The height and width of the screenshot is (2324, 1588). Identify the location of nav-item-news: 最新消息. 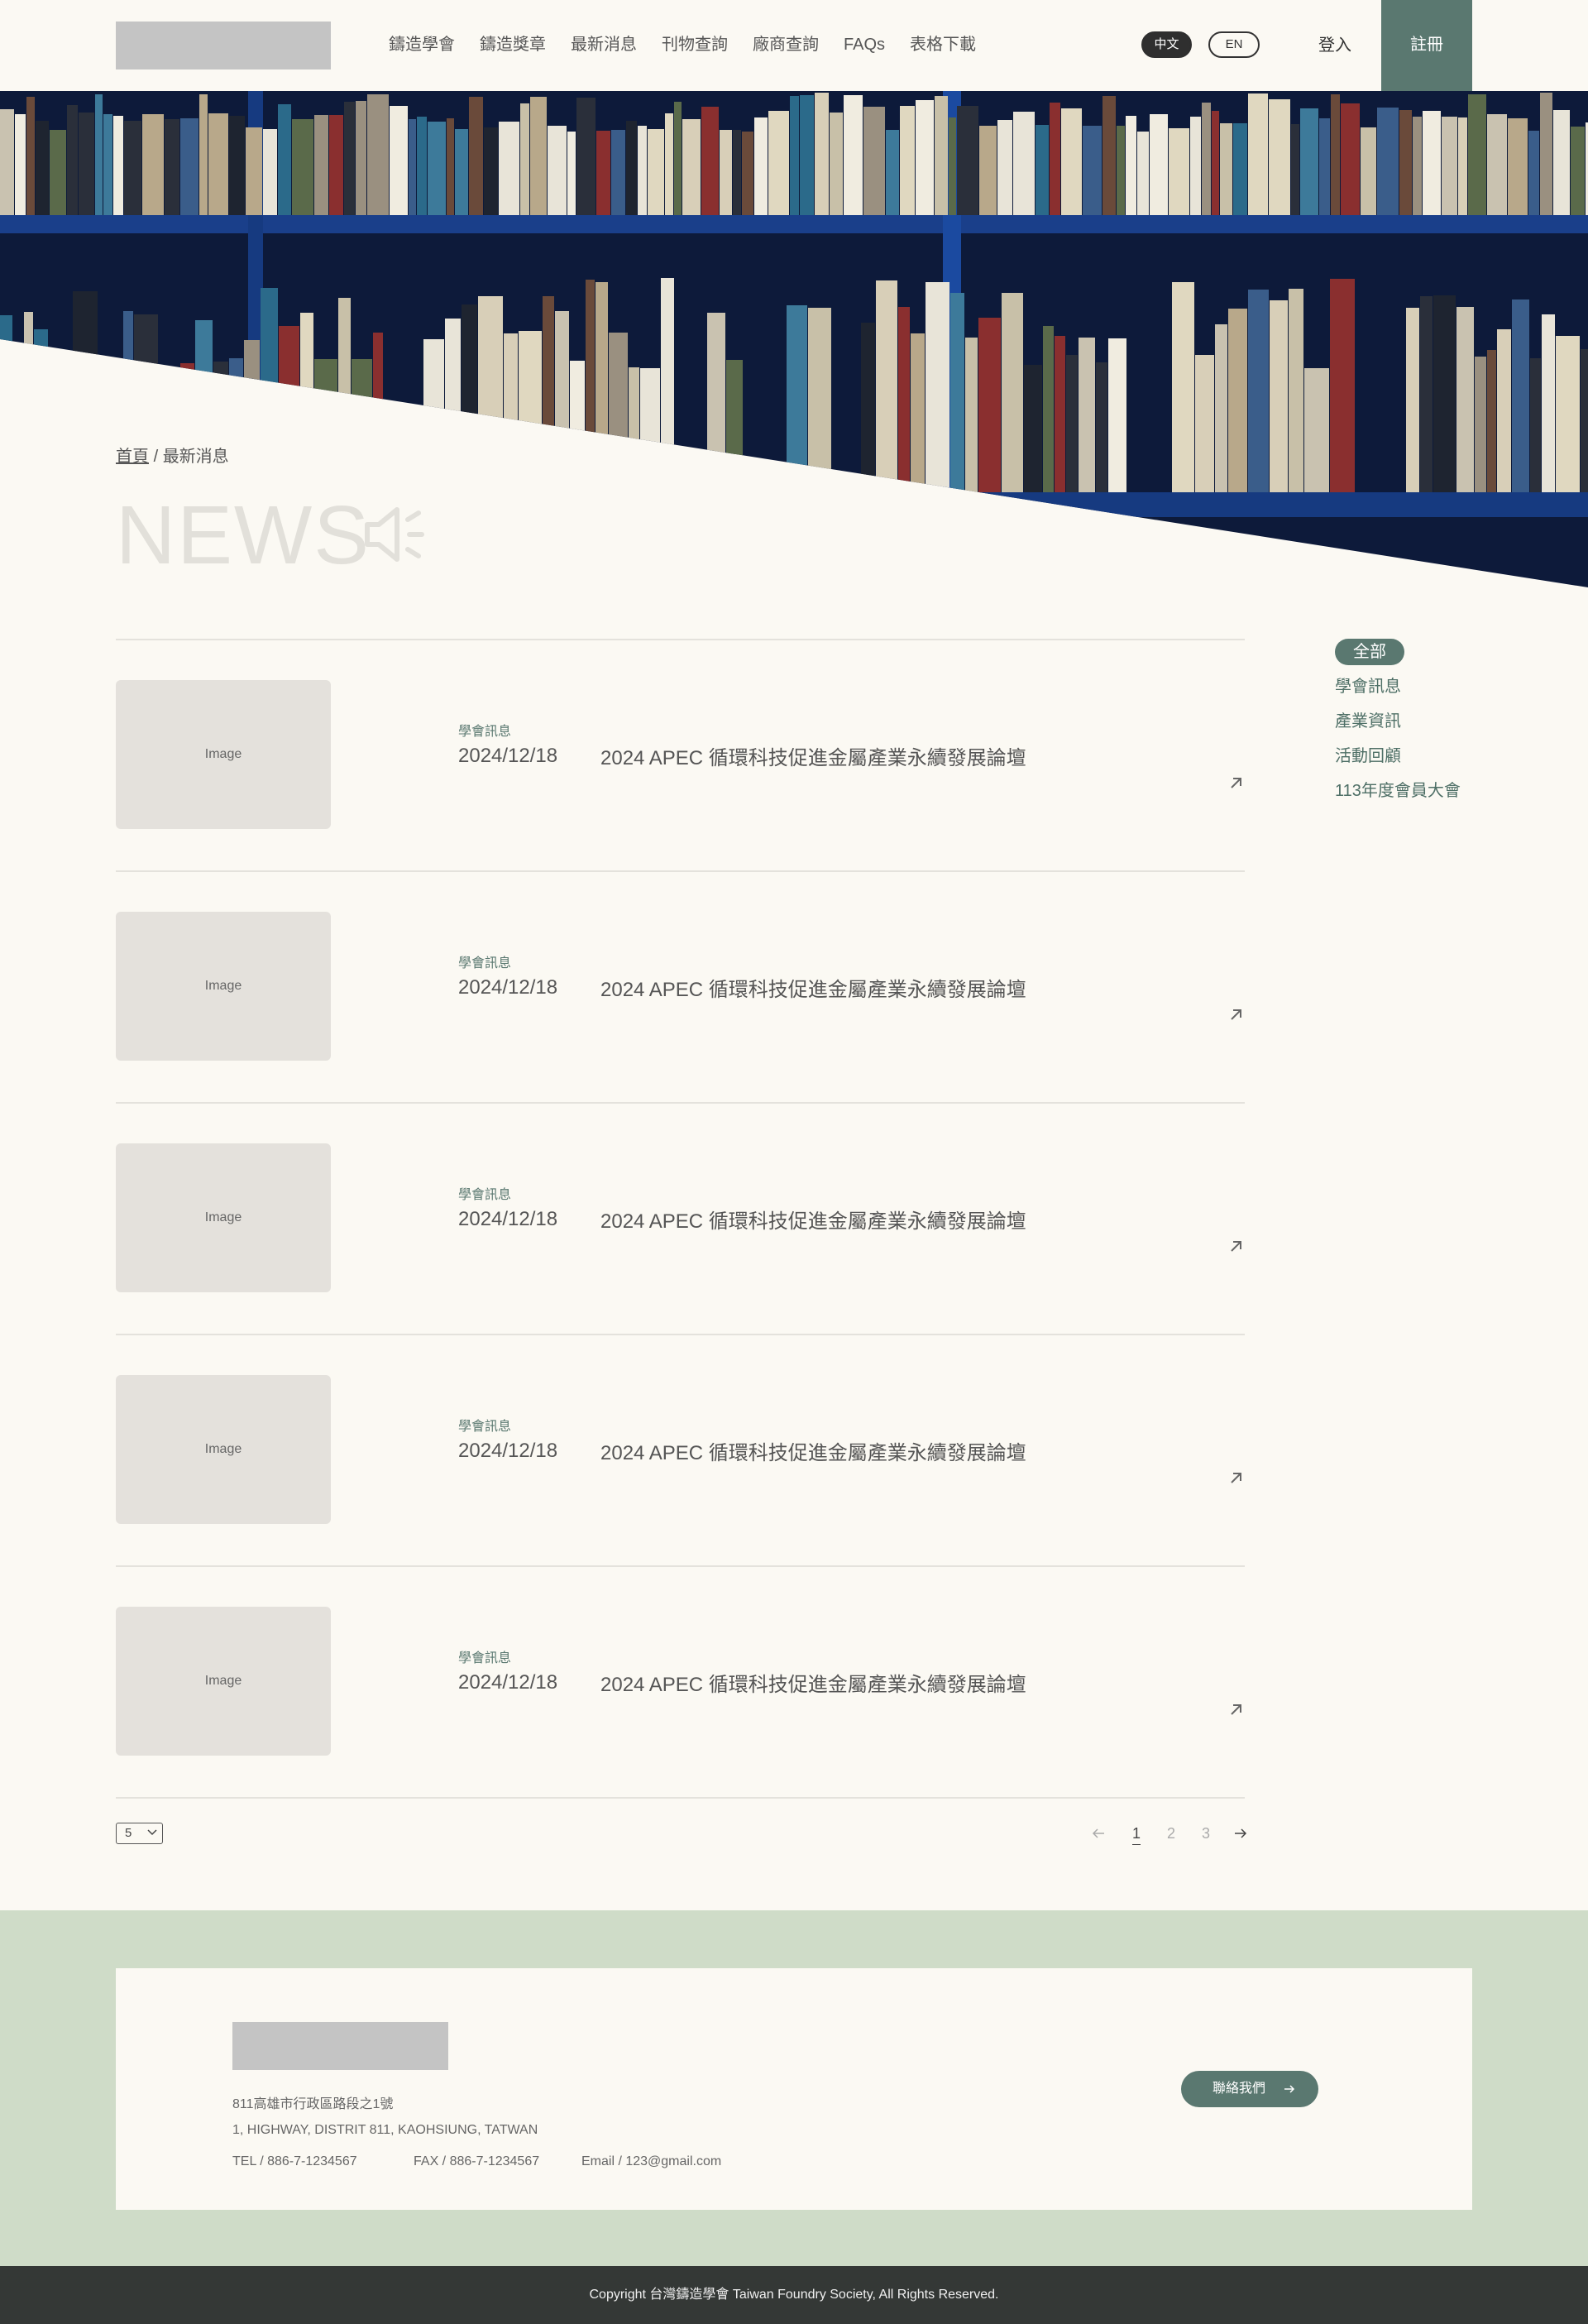
(604, 44).